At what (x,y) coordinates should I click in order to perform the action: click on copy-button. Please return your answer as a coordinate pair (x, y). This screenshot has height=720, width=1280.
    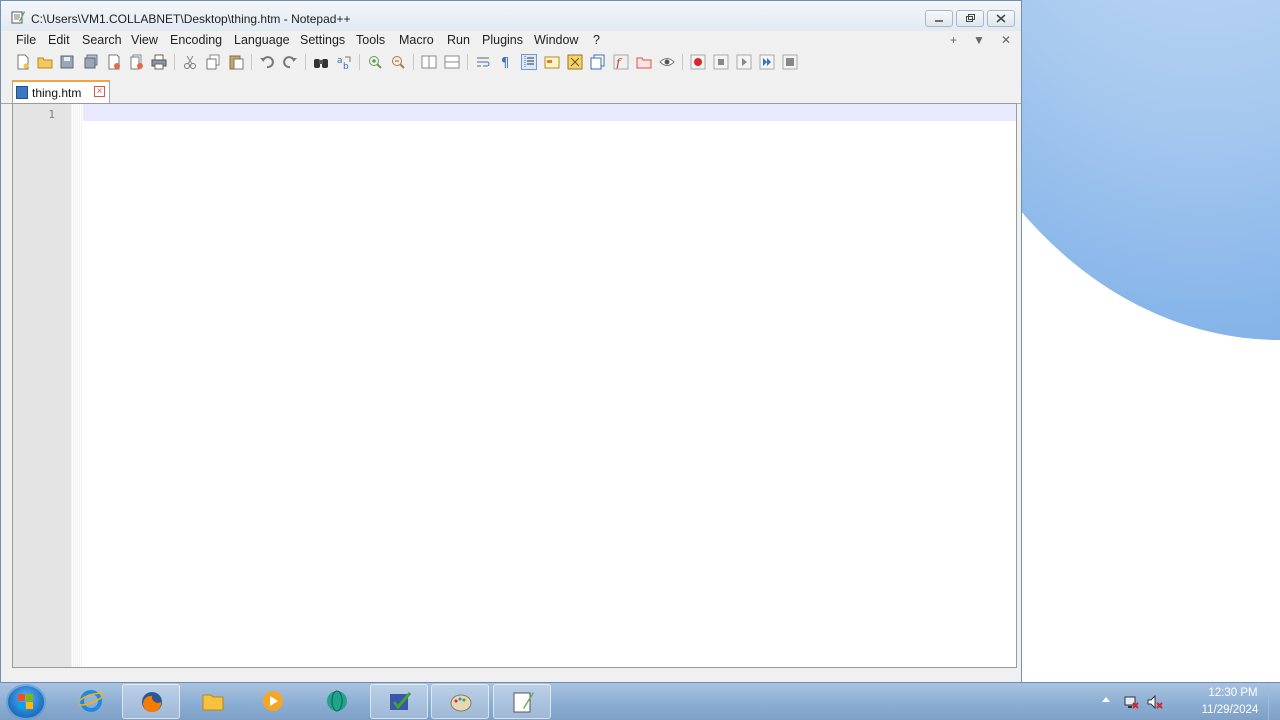
    Looking at the image, I should click on (213, 62).